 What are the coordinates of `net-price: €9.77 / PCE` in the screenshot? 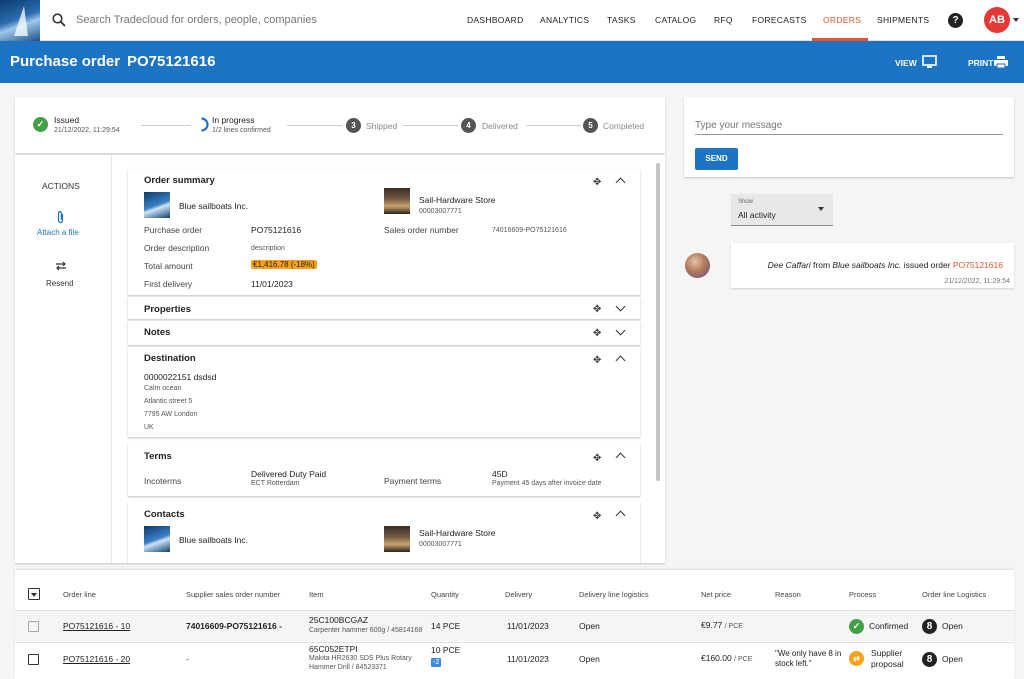 It's located at (722, 625).